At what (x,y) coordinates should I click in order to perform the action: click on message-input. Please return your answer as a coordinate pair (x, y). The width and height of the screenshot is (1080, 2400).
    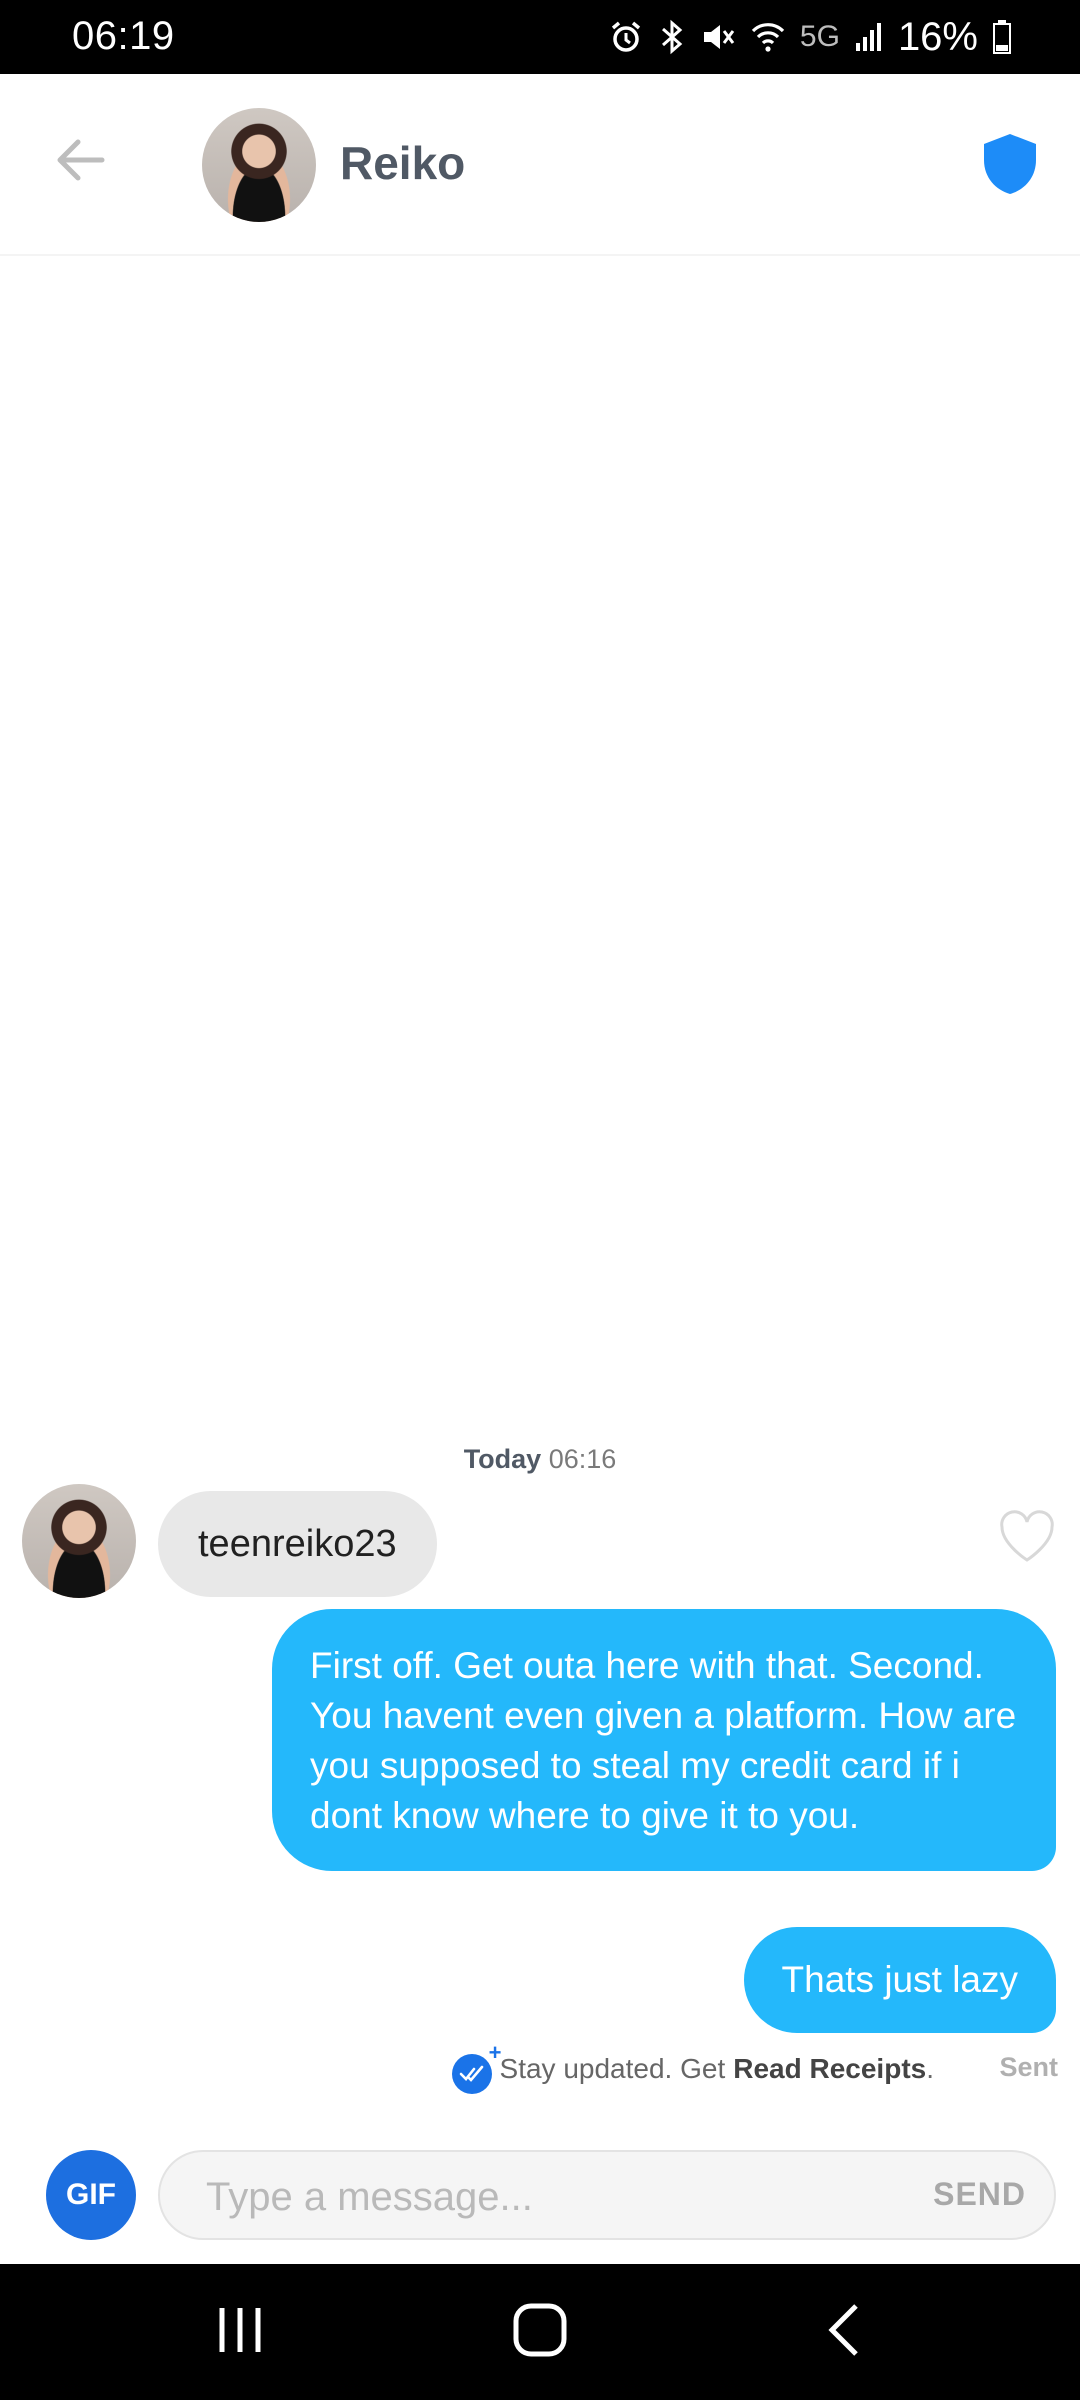
    Looking at the image, I should click on (526, 2197).